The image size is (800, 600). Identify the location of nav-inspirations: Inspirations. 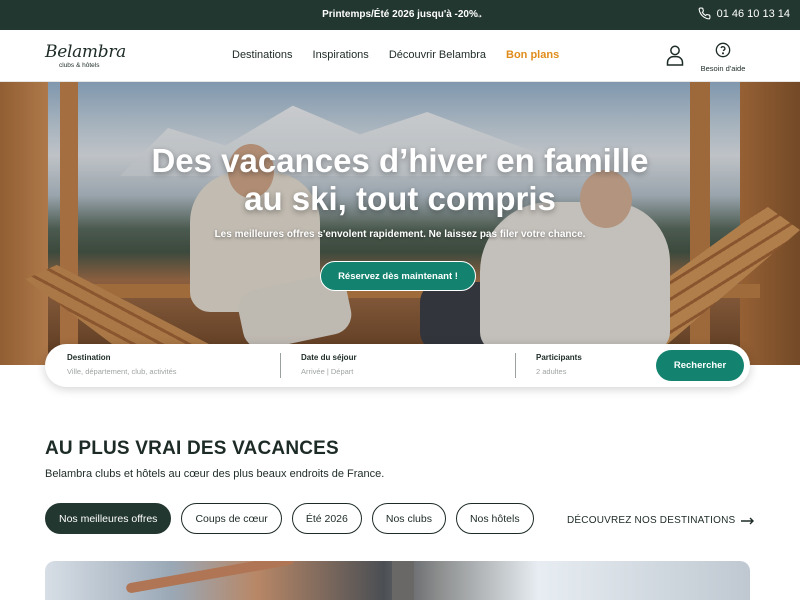
(341, 55).